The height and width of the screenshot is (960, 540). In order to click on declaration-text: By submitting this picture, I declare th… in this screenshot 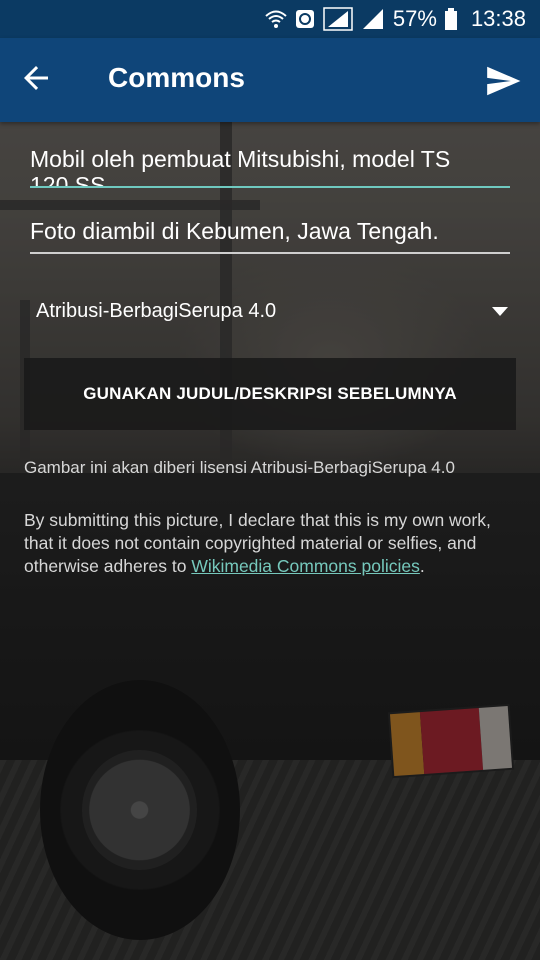, I will do `click(270, 543)`.